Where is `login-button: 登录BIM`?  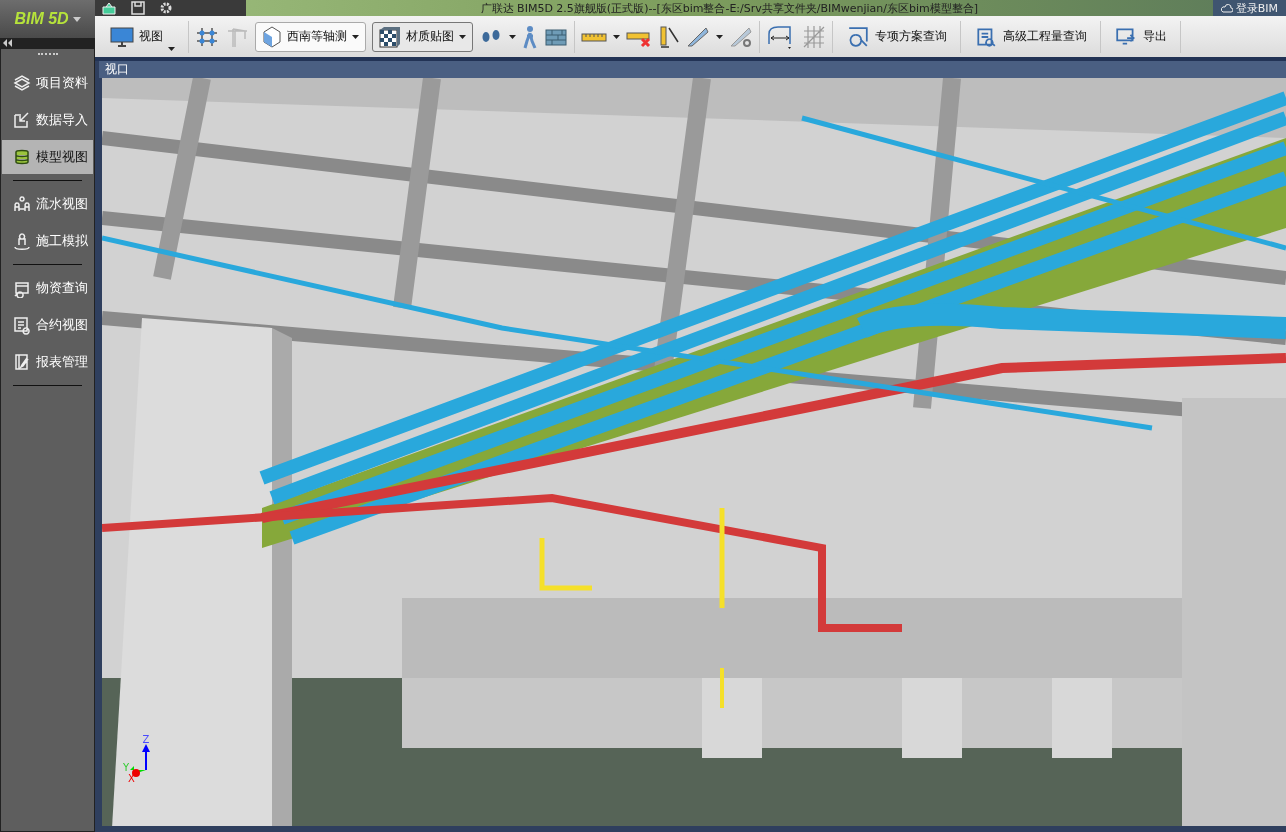
login-button: 登录BIM is located at coordinates (1249, 8).